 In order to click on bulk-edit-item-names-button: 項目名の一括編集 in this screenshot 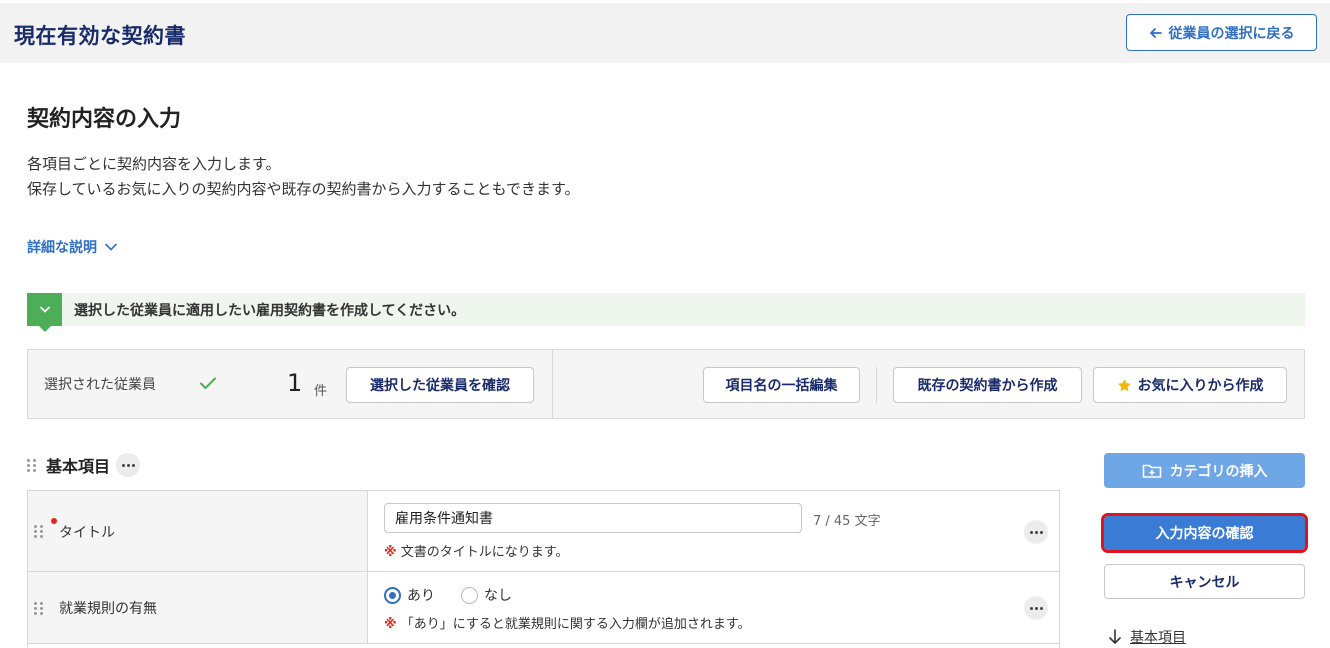, I will do `click(781, 385)`.